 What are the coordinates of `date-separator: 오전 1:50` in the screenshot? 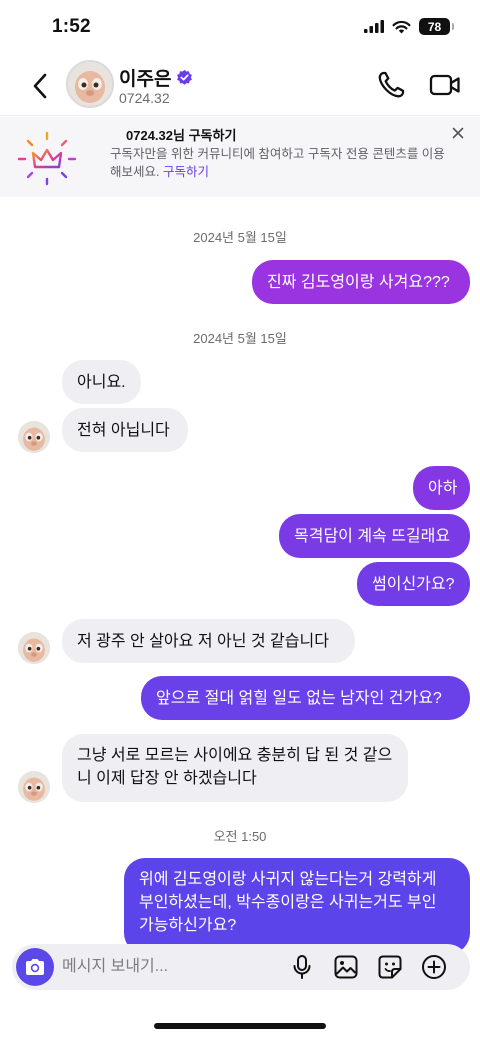 It's located at (240, 836).